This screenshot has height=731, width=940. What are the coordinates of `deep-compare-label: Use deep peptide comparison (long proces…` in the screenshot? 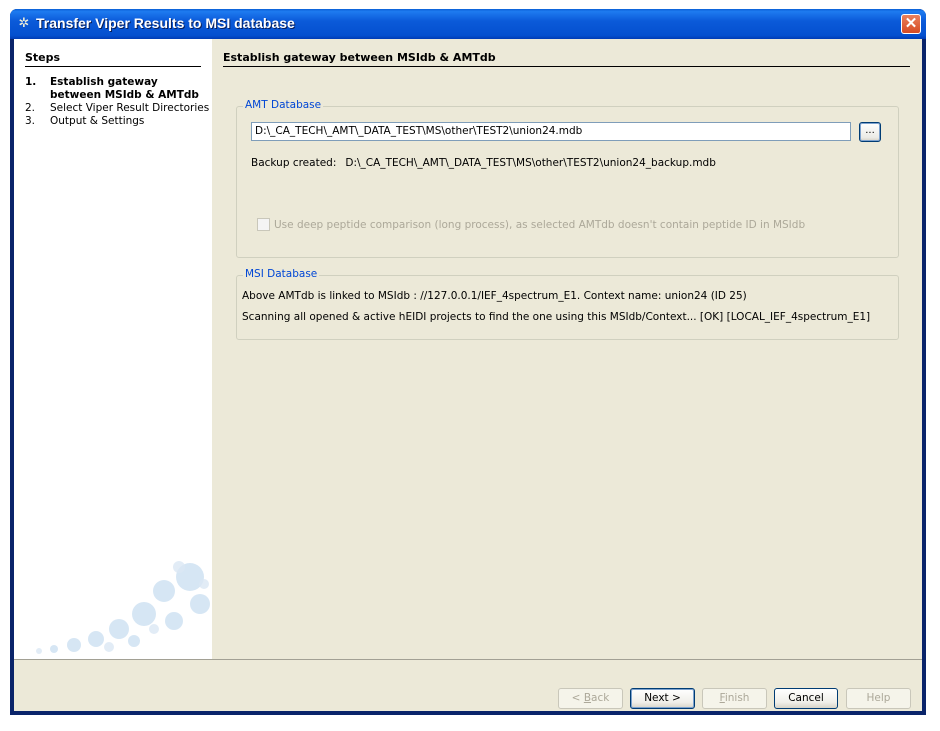 It's located at (540, 224).